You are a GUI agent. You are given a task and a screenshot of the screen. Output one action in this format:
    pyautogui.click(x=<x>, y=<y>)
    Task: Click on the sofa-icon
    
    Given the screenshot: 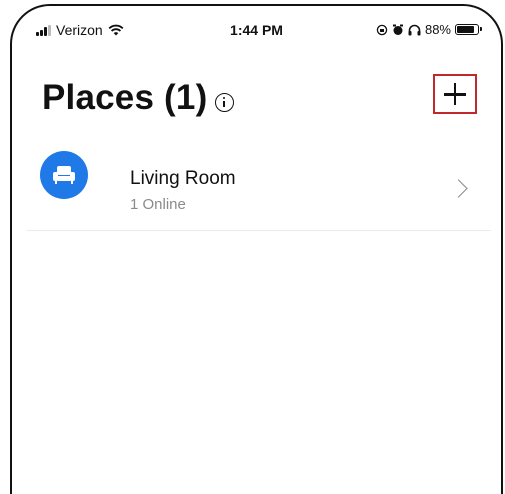 What is the action you would take?
    pyautogui.click(x=64, y=175)
    